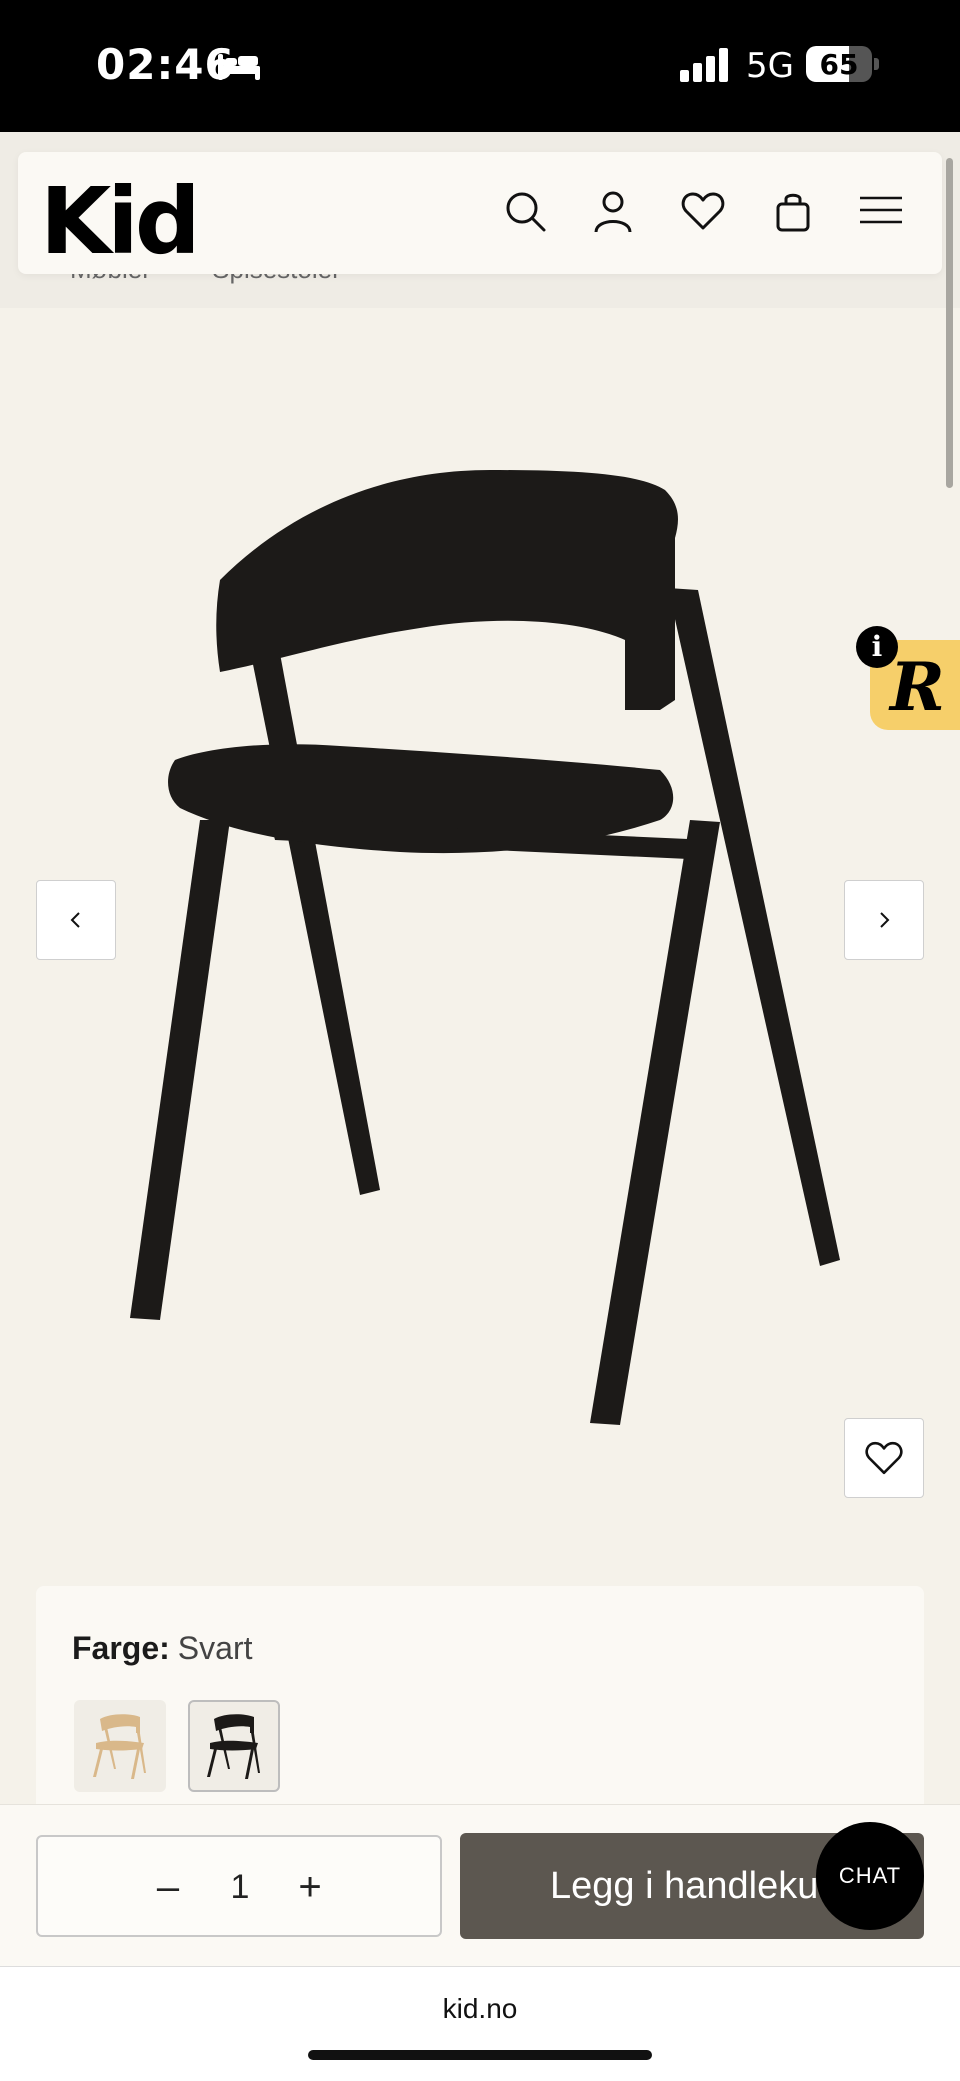 Image resolution: width=960 pixels, height=2081 pixels. Describe the element at coordinates (525, 211) in the screenshot. I see `search-icon` at that location.